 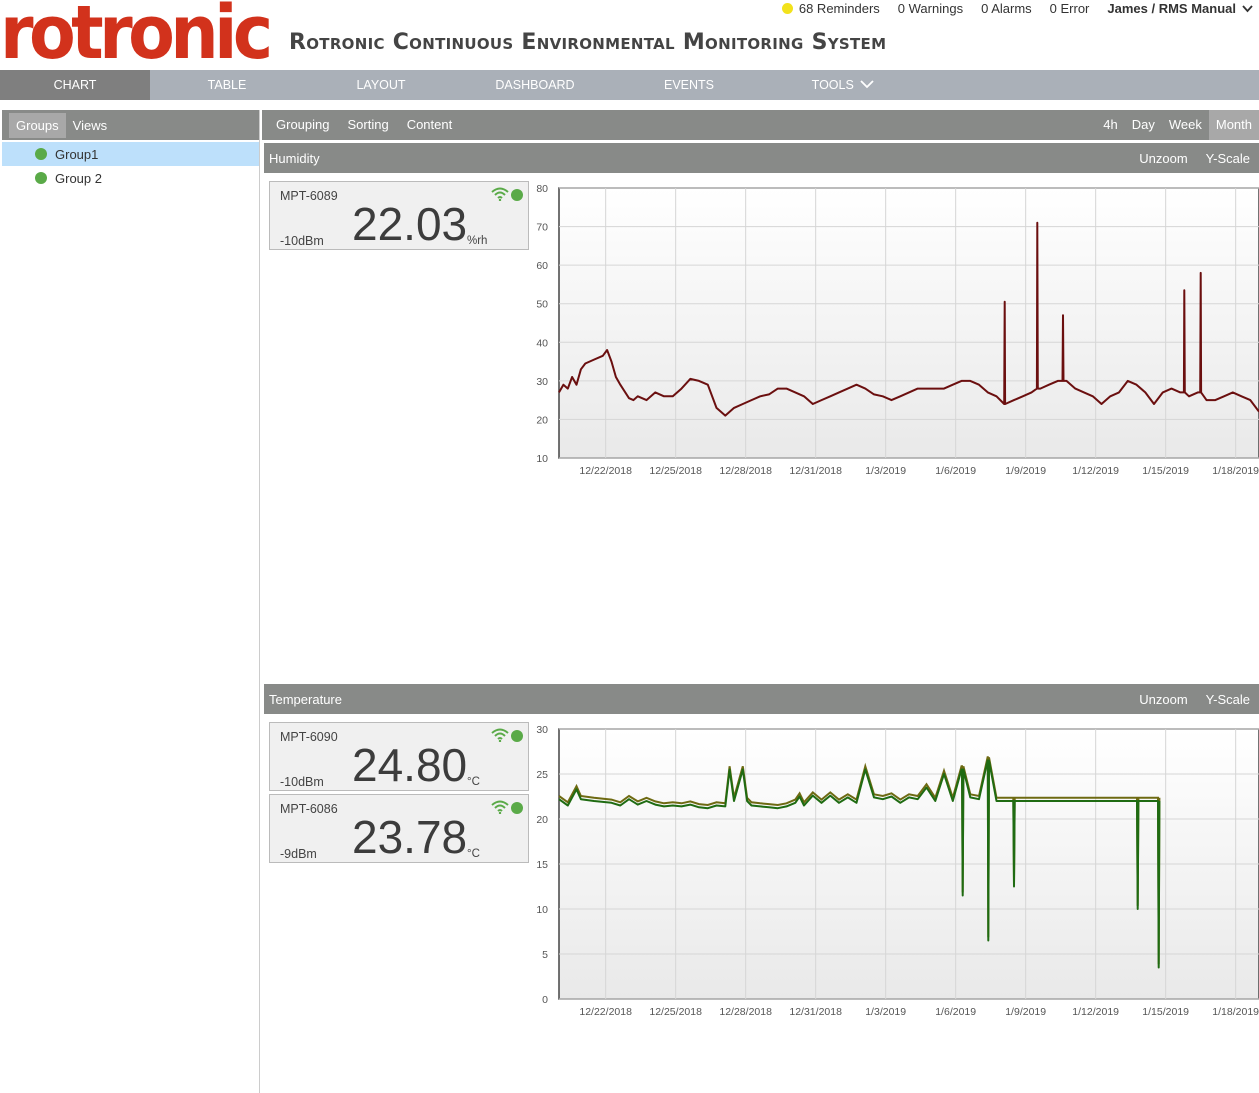 What do you see at coordinates (130, 178) in the screenshot?
I see `group-item-group2: Group 2` at bounding box center [130, 178].